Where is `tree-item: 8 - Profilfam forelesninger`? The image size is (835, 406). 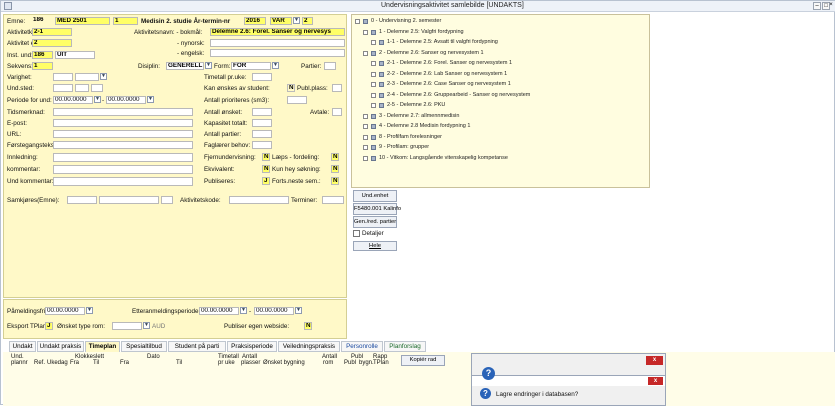
tree-item: 8 - Profilfam forelesninger is located at coordinates (410, 137).